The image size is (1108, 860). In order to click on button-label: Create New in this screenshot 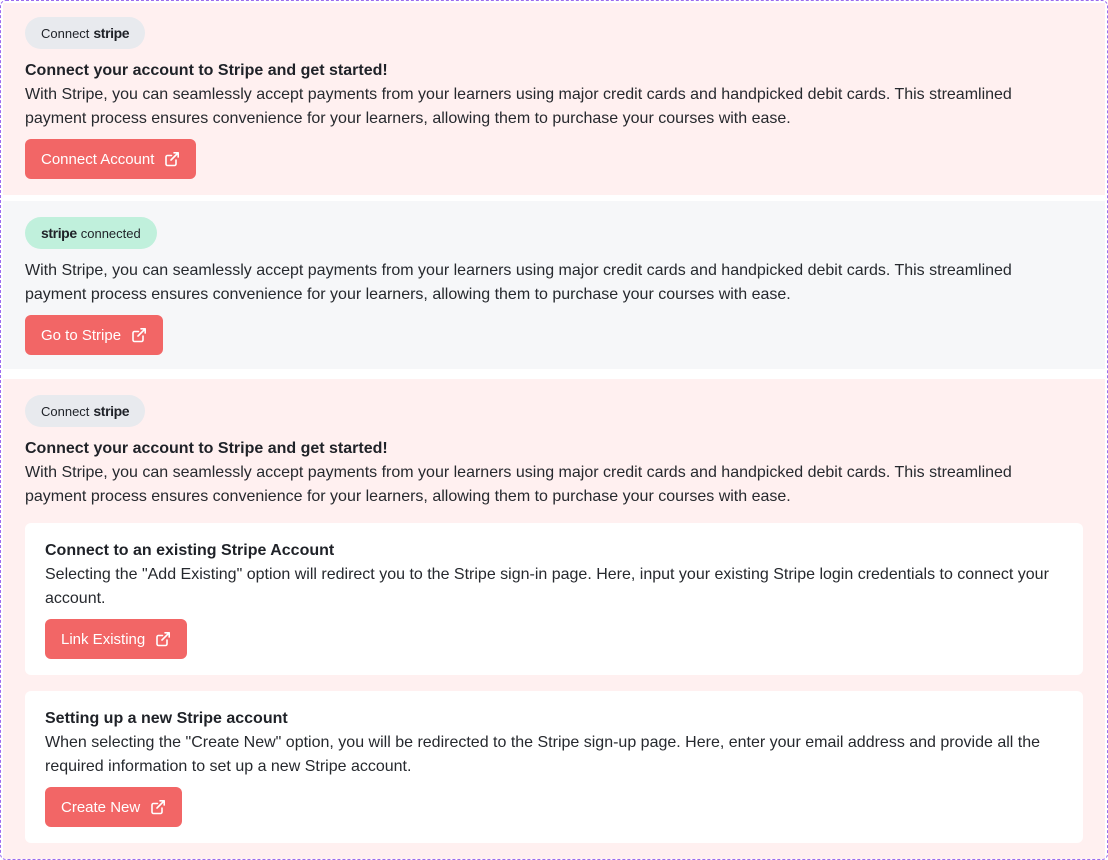, I will do `click(101, 807)`.